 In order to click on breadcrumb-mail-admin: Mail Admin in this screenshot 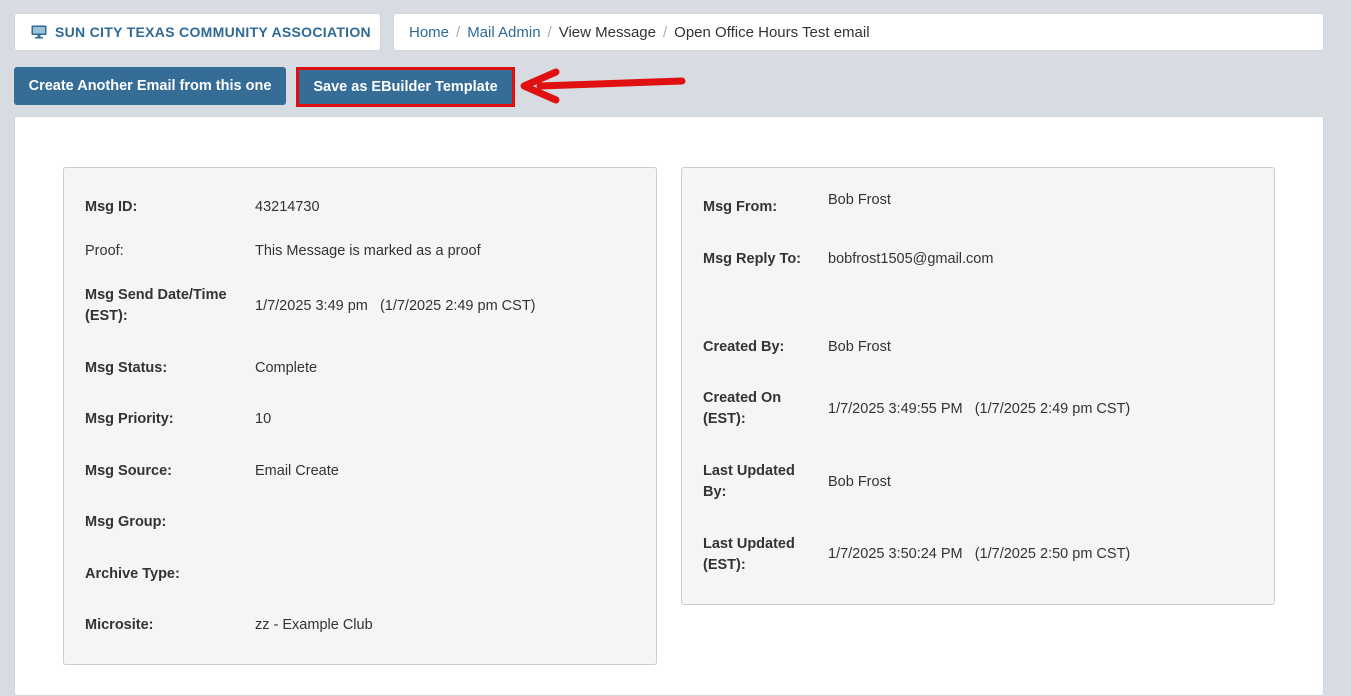, I will do `click(503, 32)`.